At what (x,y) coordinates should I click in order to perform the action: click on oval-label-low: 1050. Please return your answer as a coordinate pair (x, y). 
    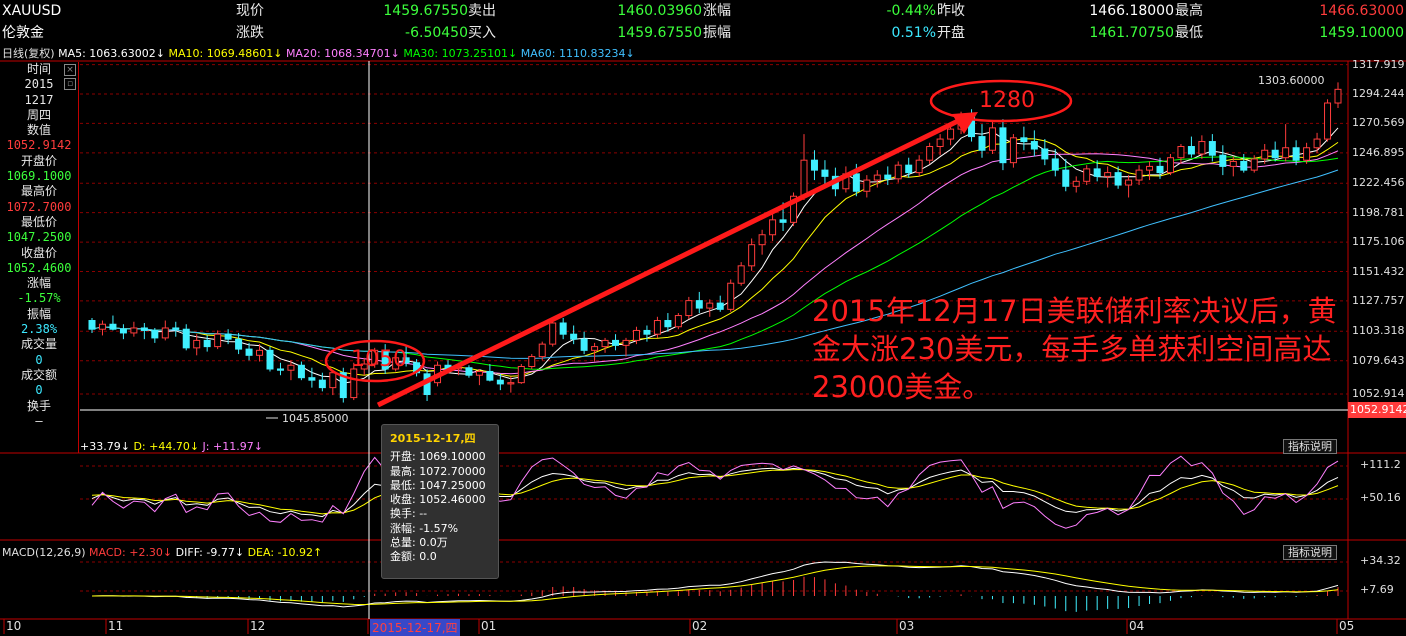
    Looking at the image, I should click on (379, 359).